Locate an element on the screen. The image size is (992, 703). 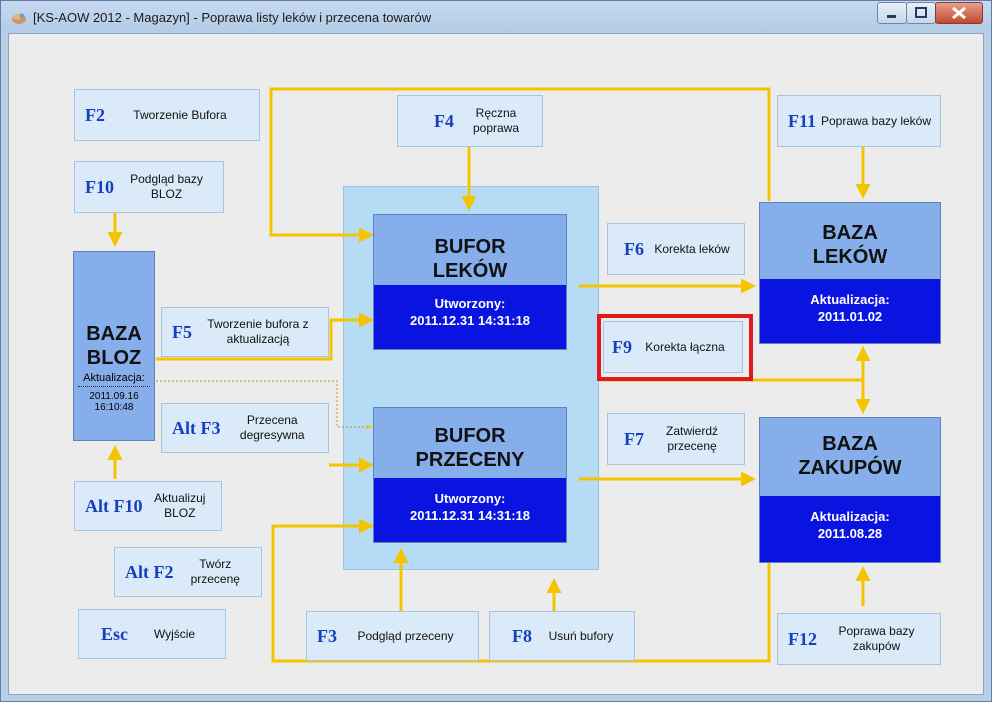
key-description: Zatwierdź przecenę is located at coordinates (691, 438).